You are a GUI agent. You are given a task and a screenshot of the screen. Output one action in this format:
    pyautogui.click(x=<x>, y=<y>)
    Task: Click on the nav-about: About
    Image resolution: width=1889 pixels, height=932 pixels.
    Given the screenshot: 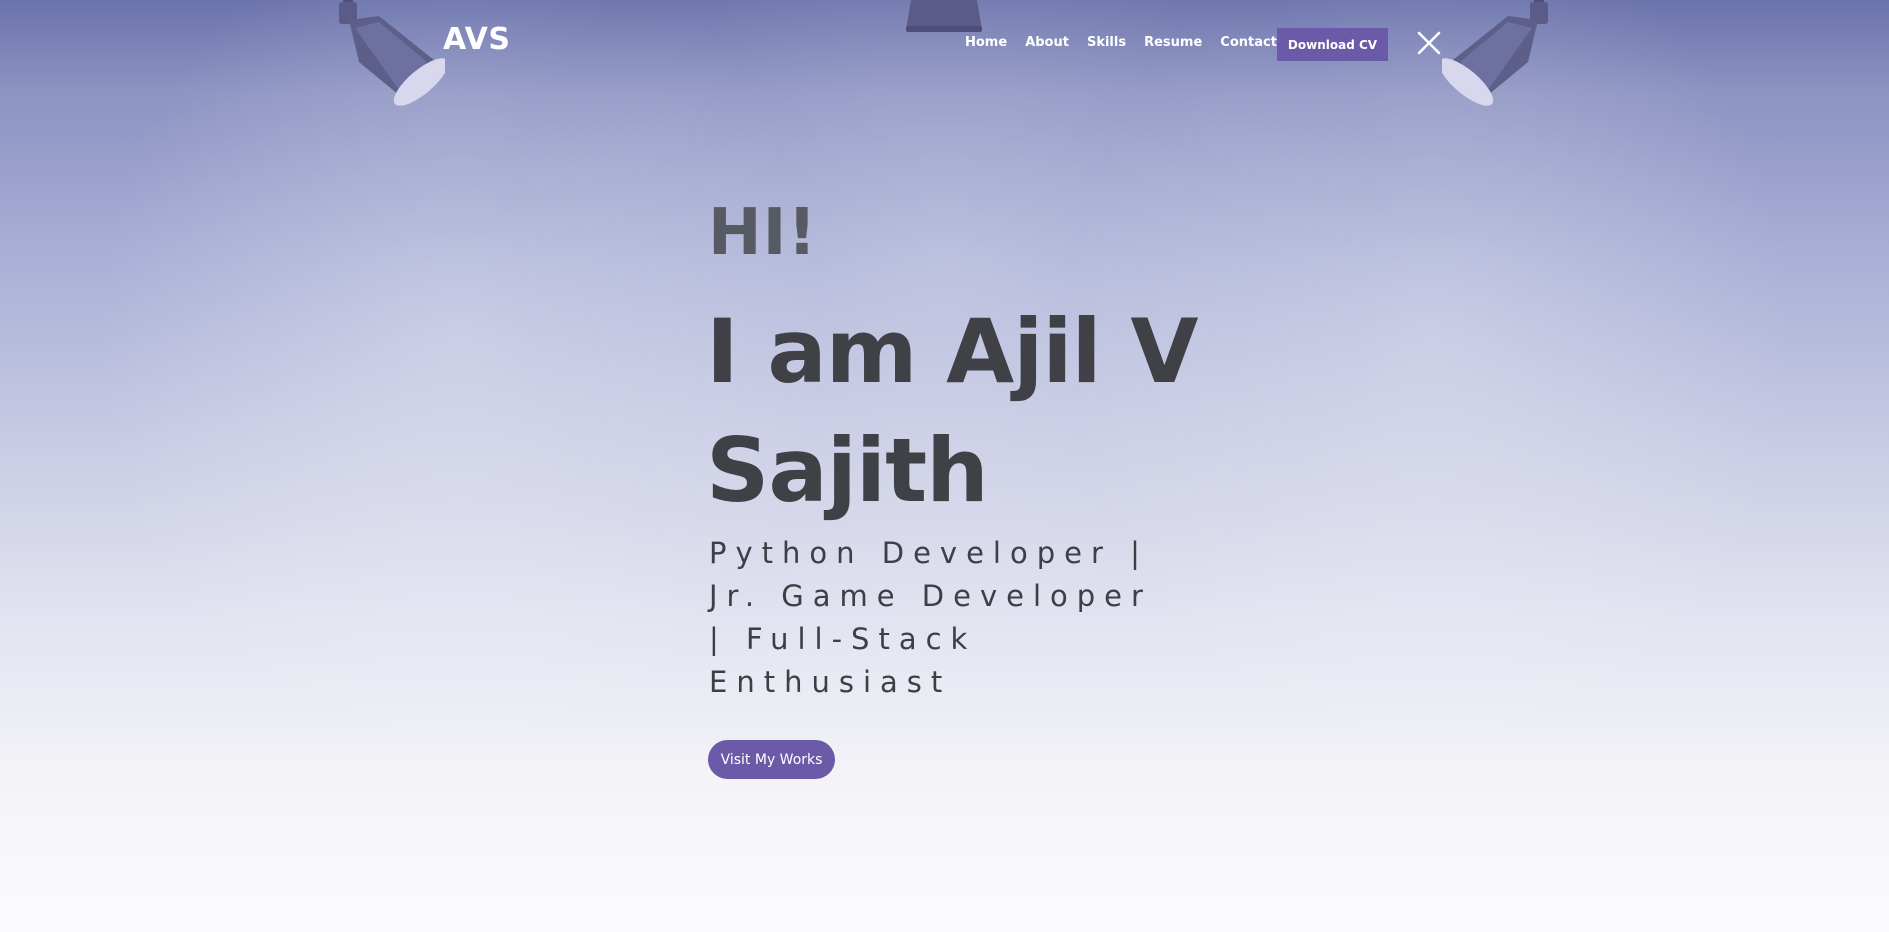 What is the action you would take?
    pyautogui.click(x=1047, y=42)
    